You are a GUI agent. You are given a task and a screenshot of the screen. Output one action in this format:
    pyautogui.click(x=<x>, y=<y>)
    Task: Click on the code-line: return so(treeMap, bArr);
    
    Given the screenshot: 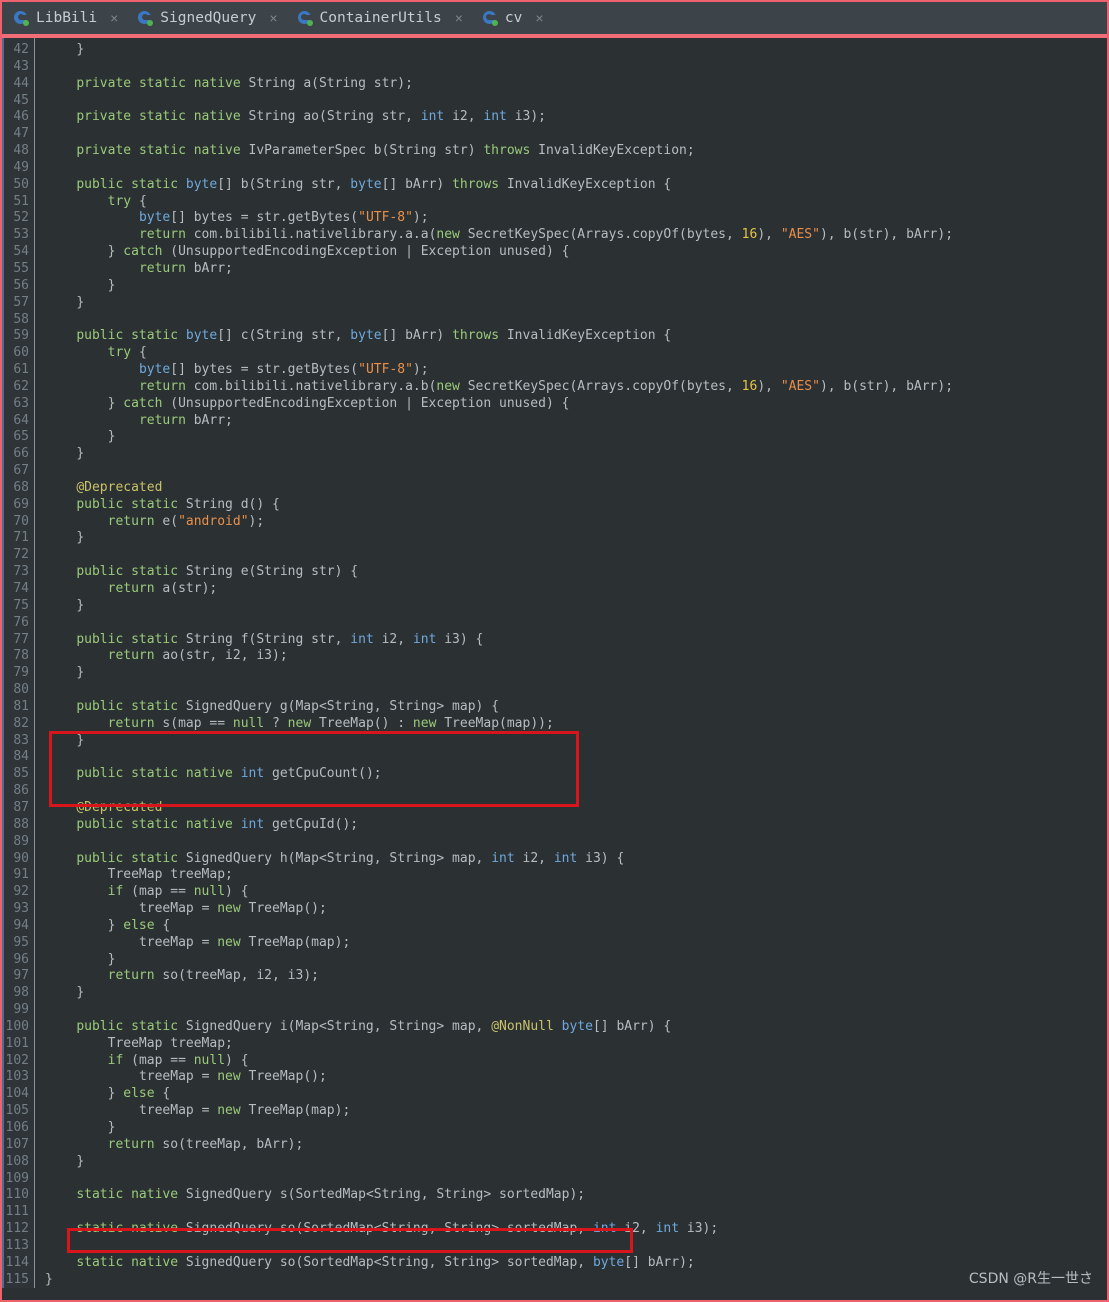 What is the action you would take?
    pyautogui.click(x=576, y=1145)
    